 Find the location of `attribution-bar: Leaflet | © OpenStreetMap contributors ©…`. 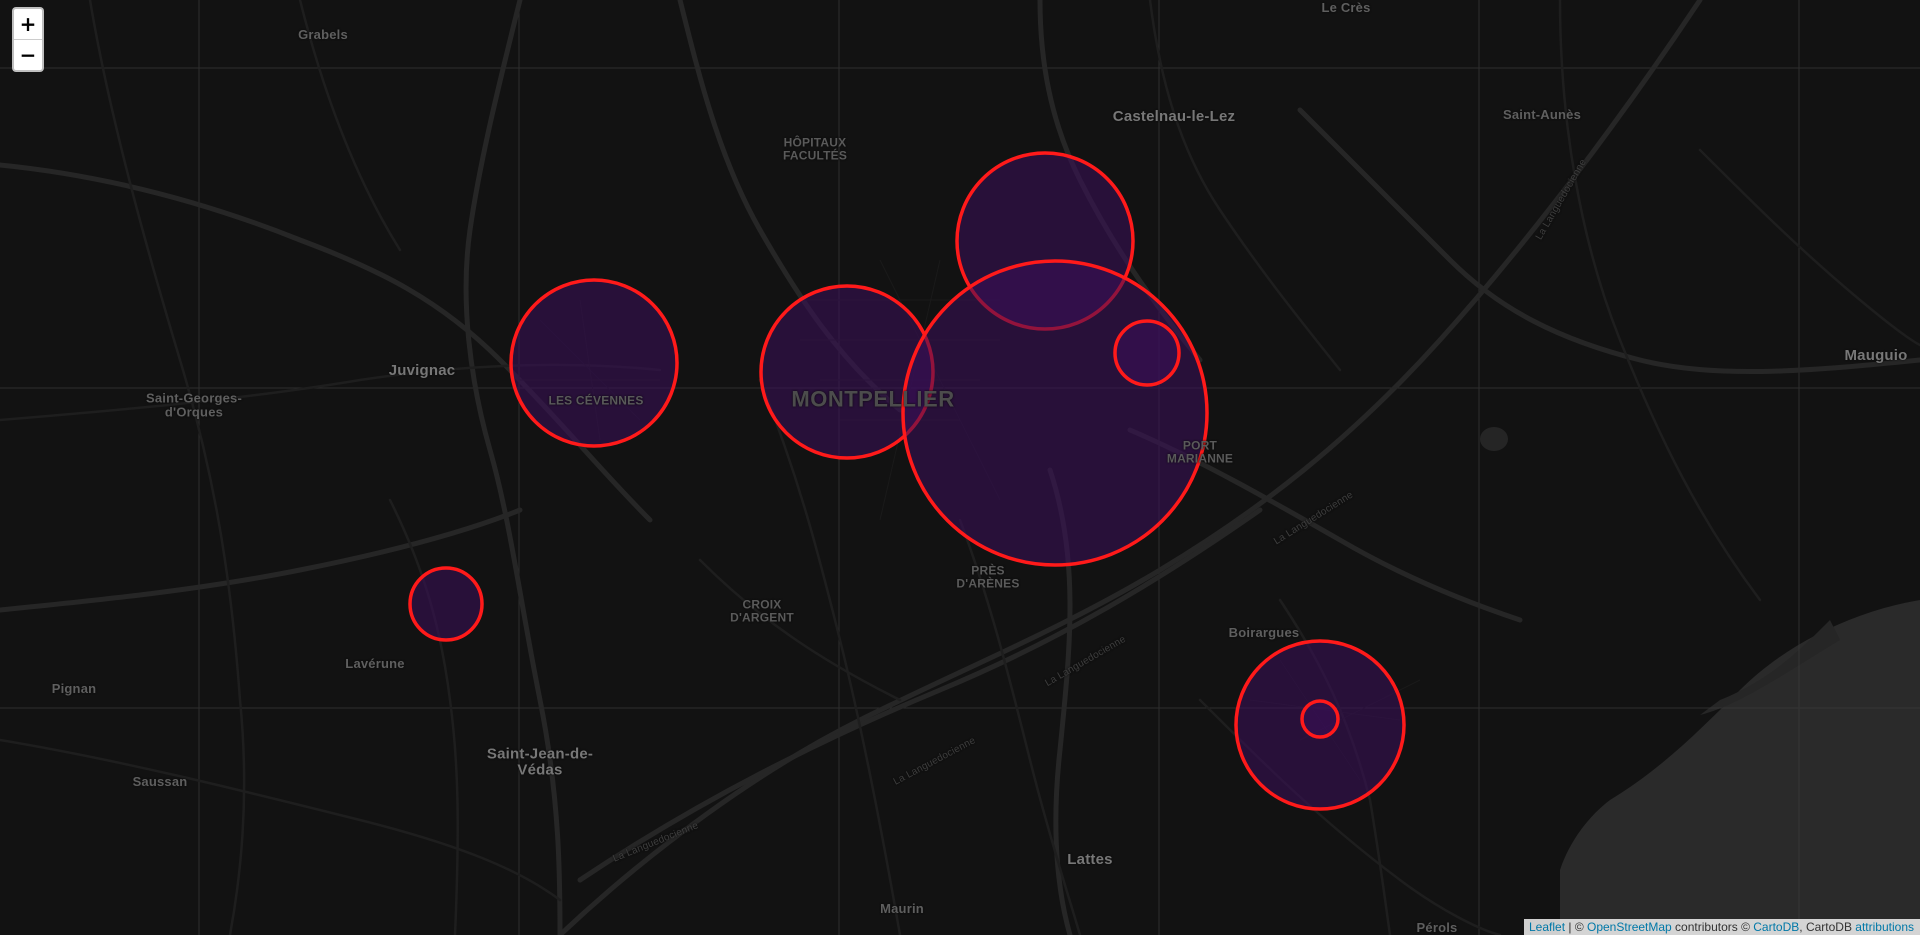

attribution-bar: Leaflet | © OpenStreetMap contributors ©… is located at coordinates (1722, 927).